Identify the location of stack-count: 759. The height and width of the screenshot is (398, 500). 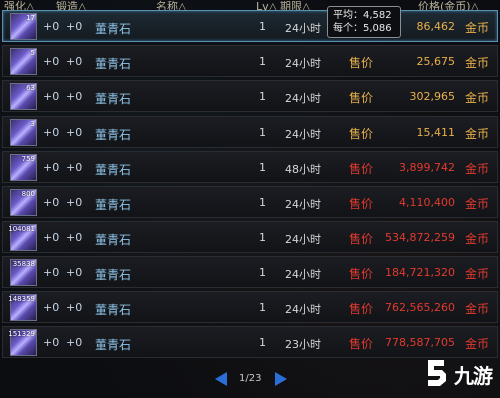
(28, 159).